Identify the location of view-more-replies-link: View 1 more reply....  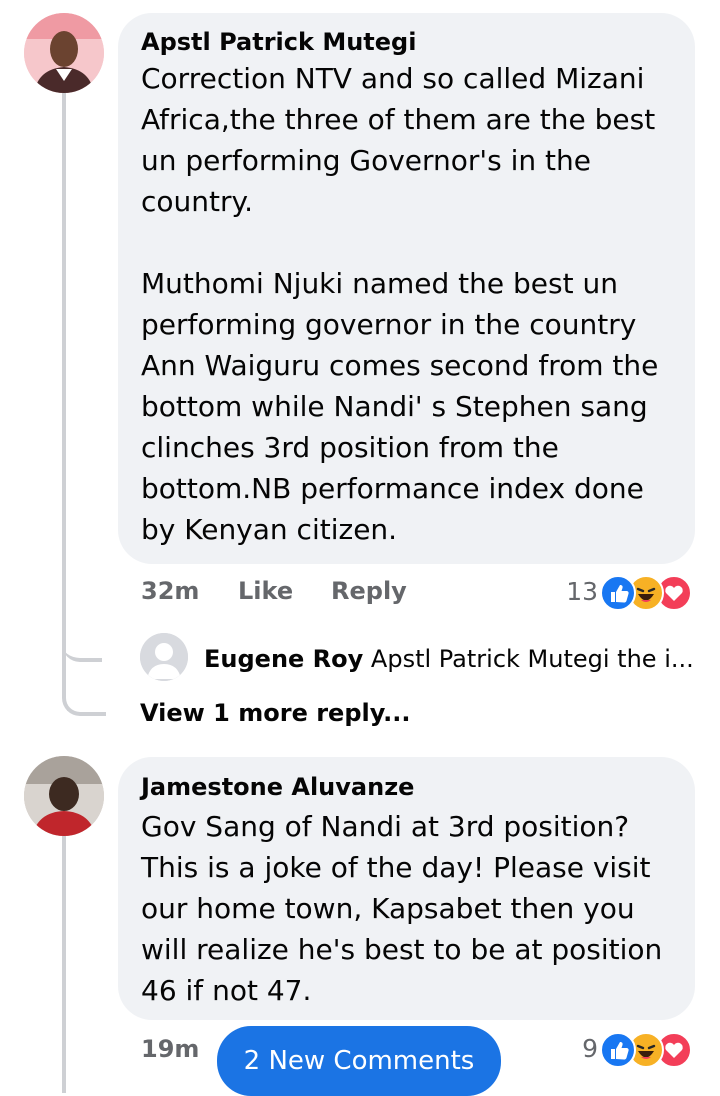
(275, 713).